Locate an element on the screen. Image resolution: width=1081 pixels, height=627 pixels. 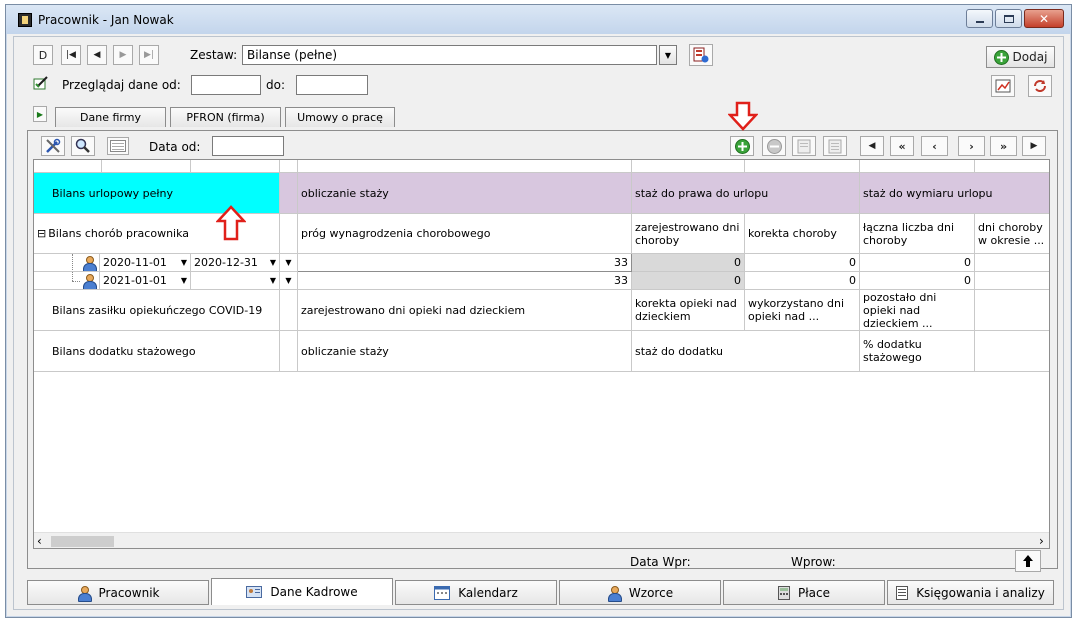
edit-doc-icon is located at coordinates (803, 146).